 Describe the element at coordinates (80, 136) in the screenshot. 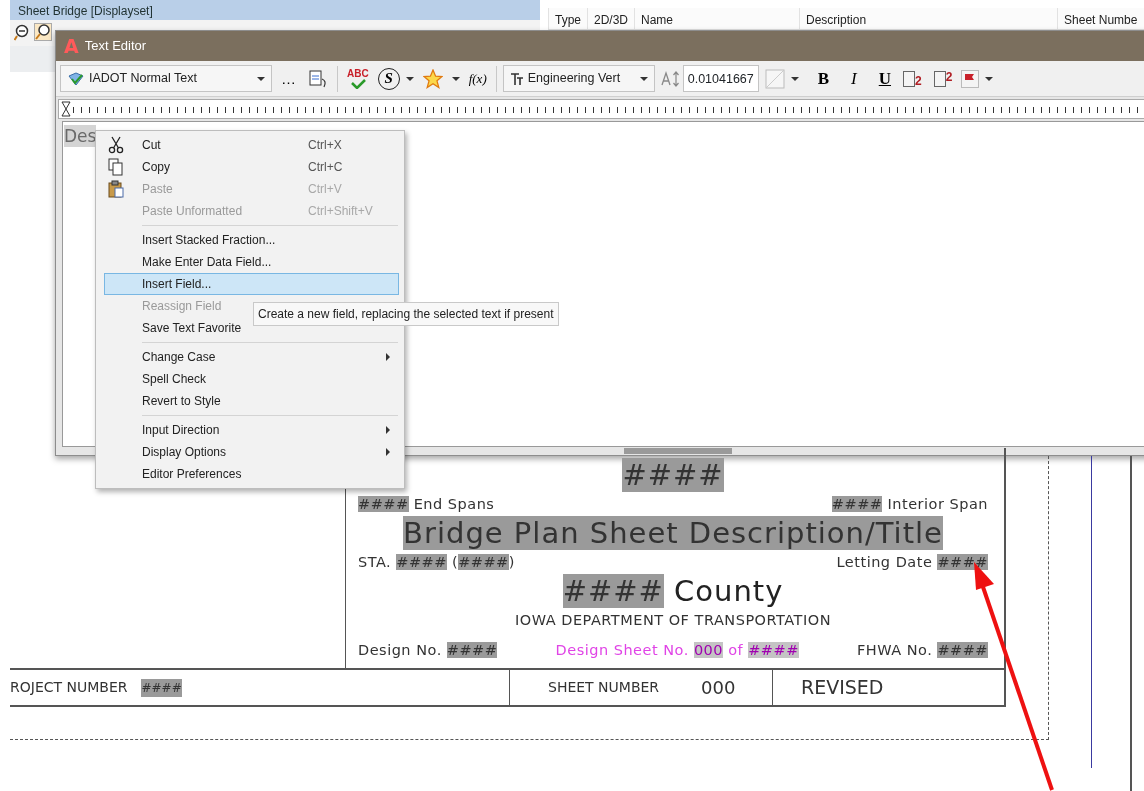

I see `text-content: Des` at that location.